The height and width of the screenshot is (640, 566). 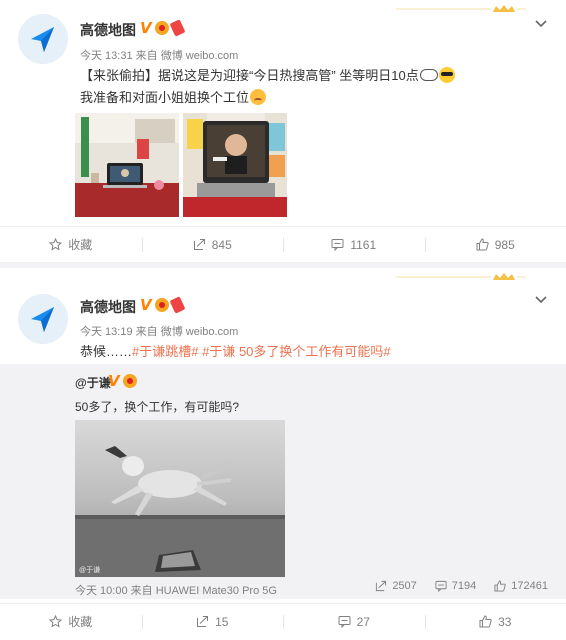 I want to click on post-actions-bar: 收藏 15 27 33, so click(x=283, y=621).